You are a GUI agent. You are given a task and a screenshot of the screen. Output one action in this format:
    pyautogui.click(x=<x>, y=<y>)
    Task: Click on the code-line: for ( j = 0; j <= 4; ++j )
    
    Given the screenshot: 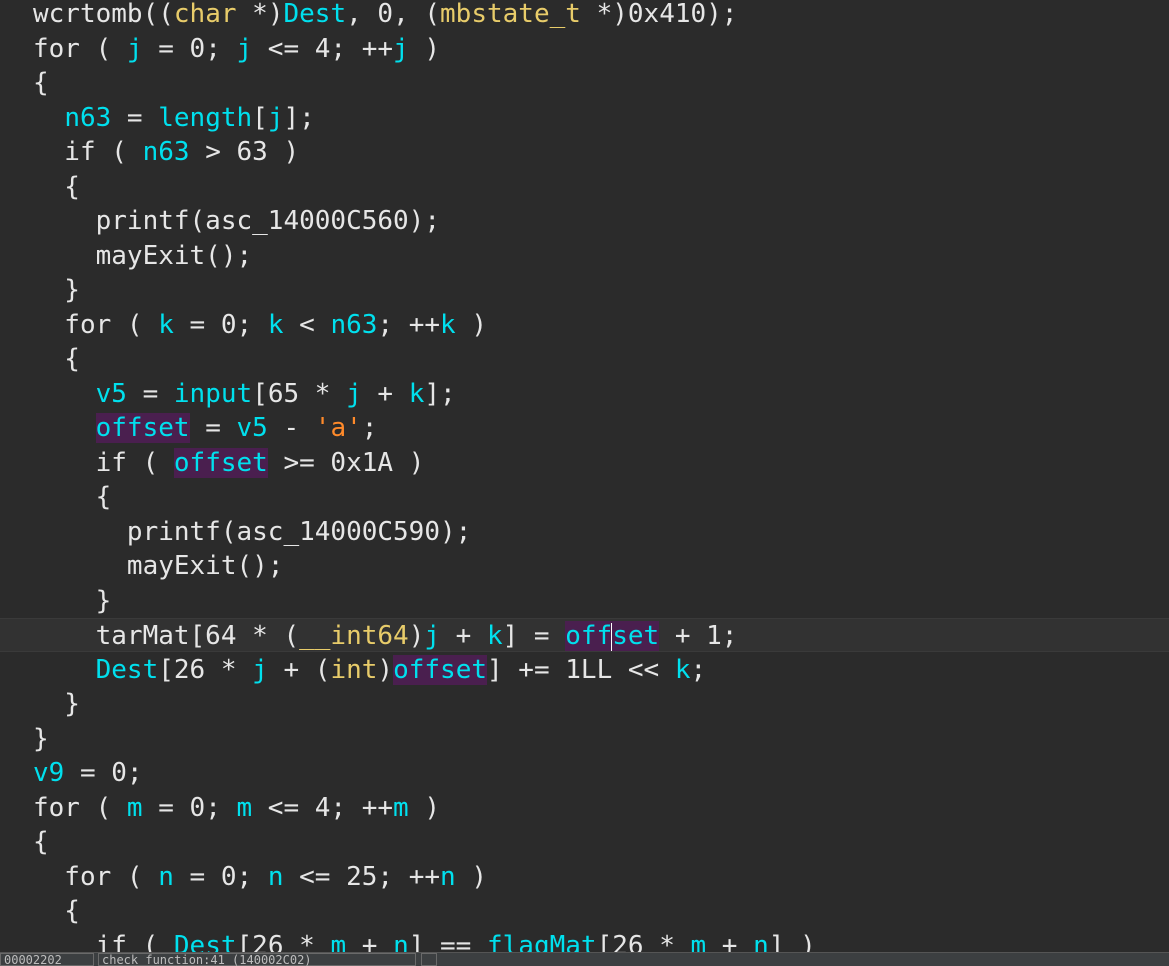 What is the action you would take?
    pyautogui.click(x=584, y=49)
    